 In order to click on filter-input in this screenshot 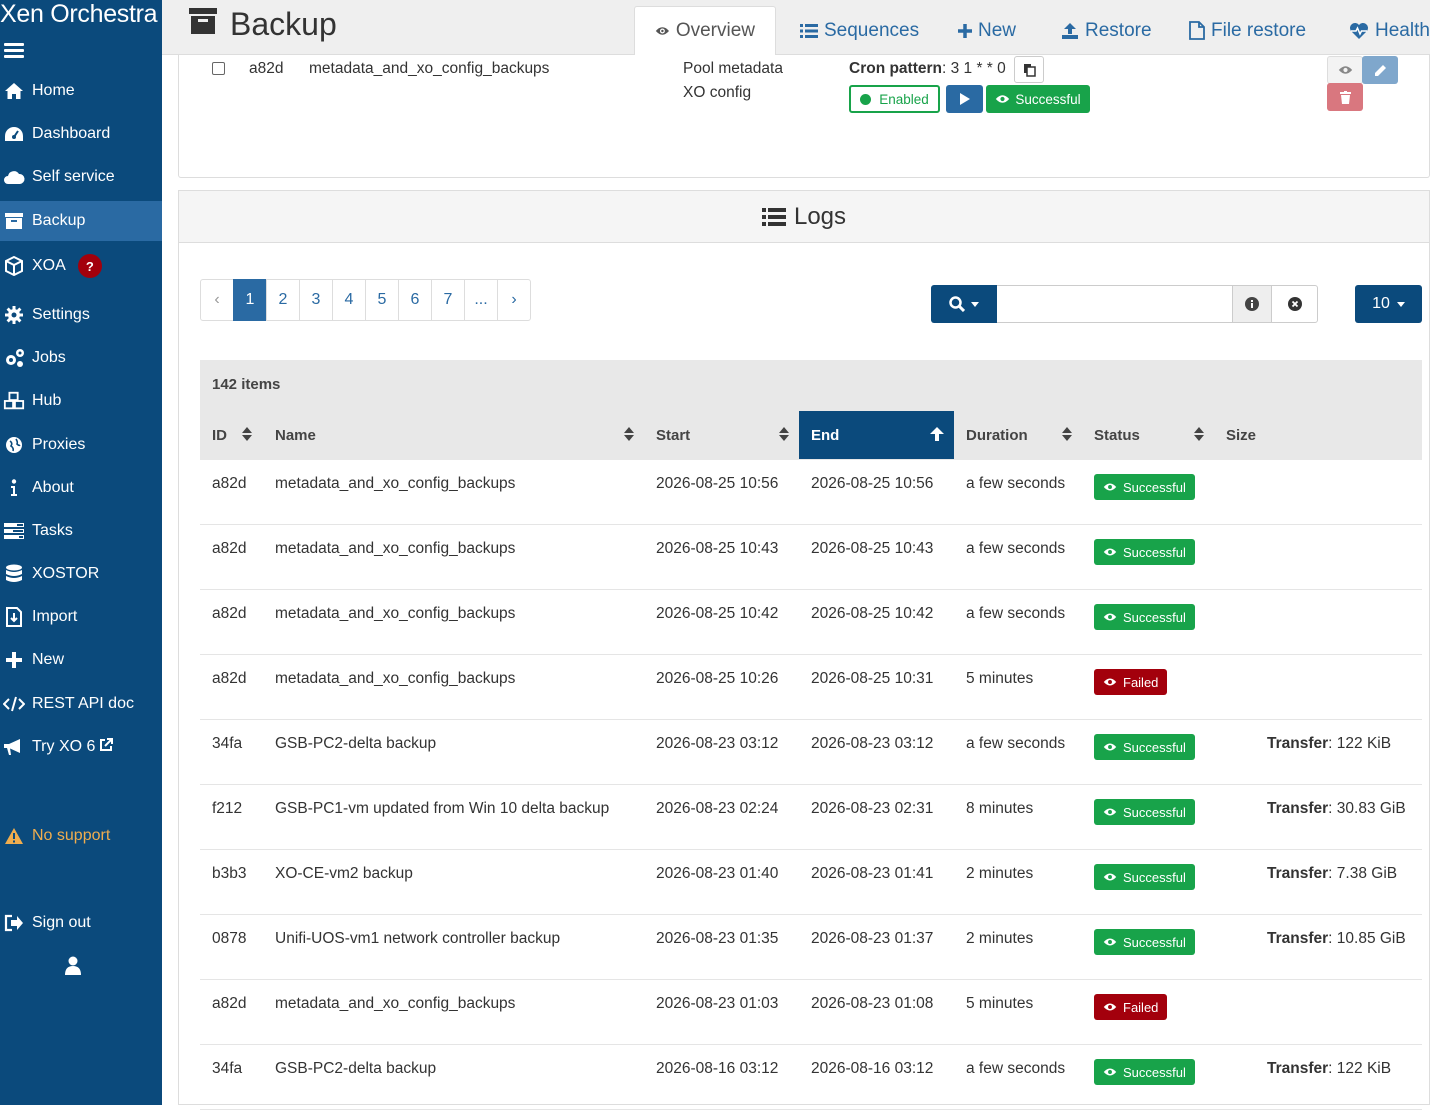, I will do `click(1115, 304)`.